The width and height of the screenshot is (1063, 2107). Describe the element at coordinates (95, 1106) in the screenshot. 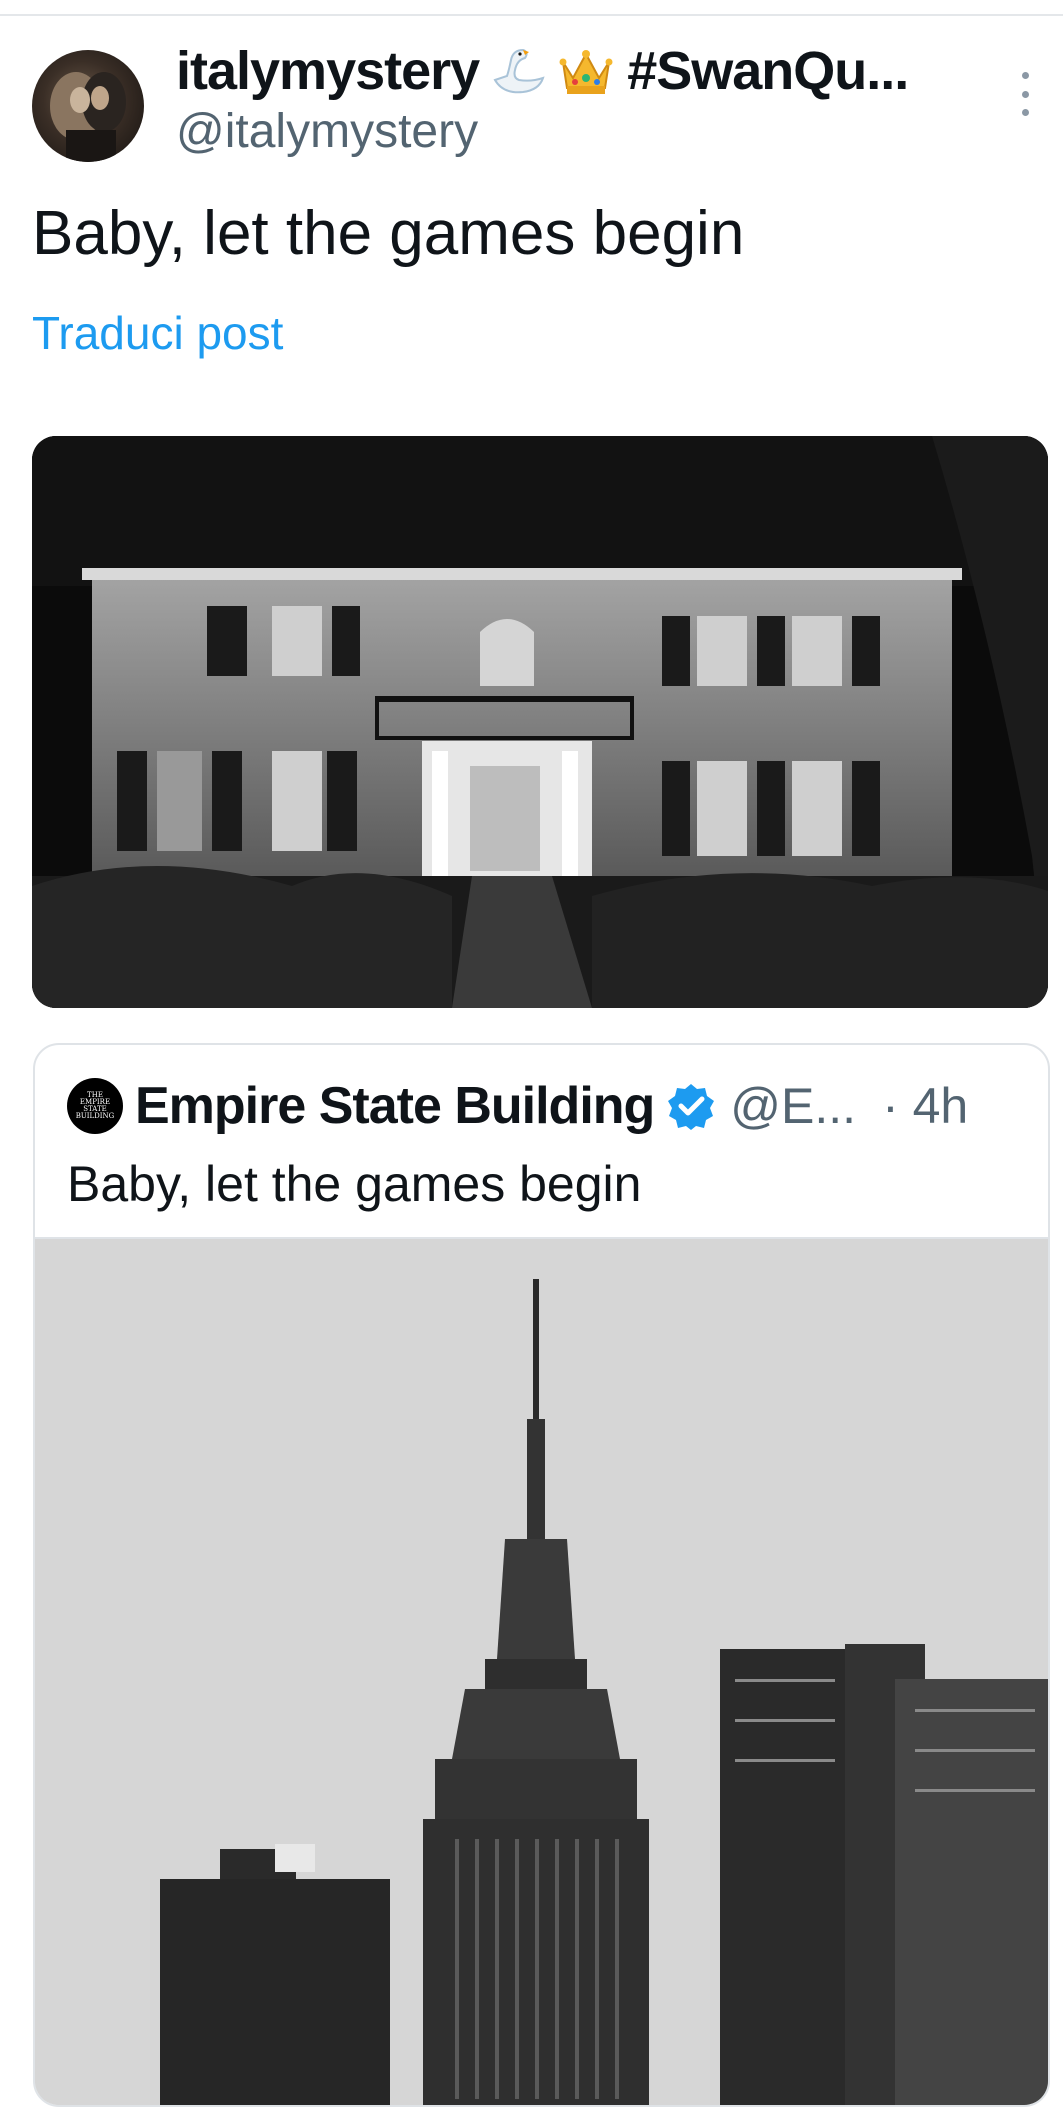

I see `quoted-avatar: THE EMPIRE STATE BUILDING` at that location.